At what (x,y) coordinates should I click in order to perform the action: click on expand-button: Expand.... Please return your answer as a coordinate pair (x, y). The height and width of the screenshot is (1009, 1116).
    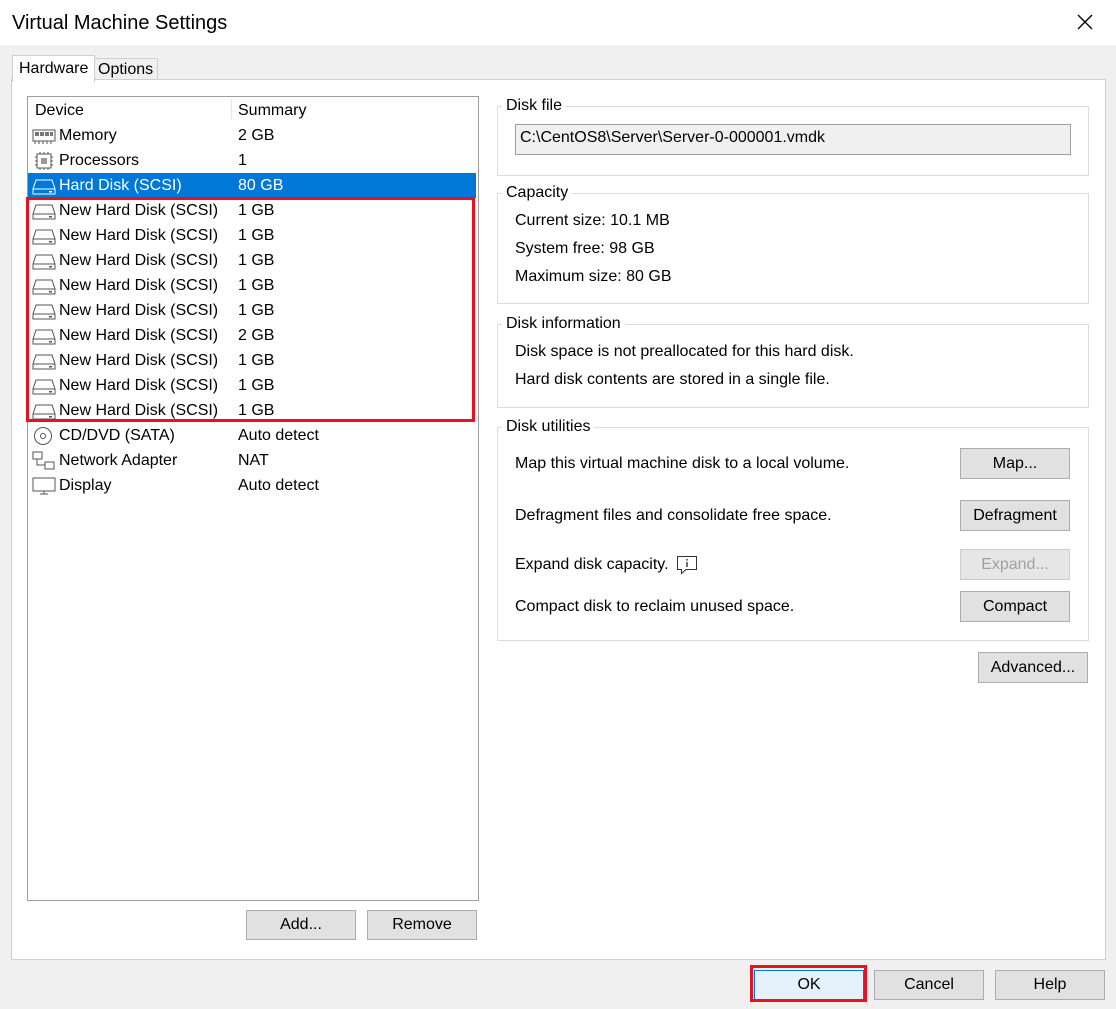
    Looking at the image, I should click on (1015, 564).